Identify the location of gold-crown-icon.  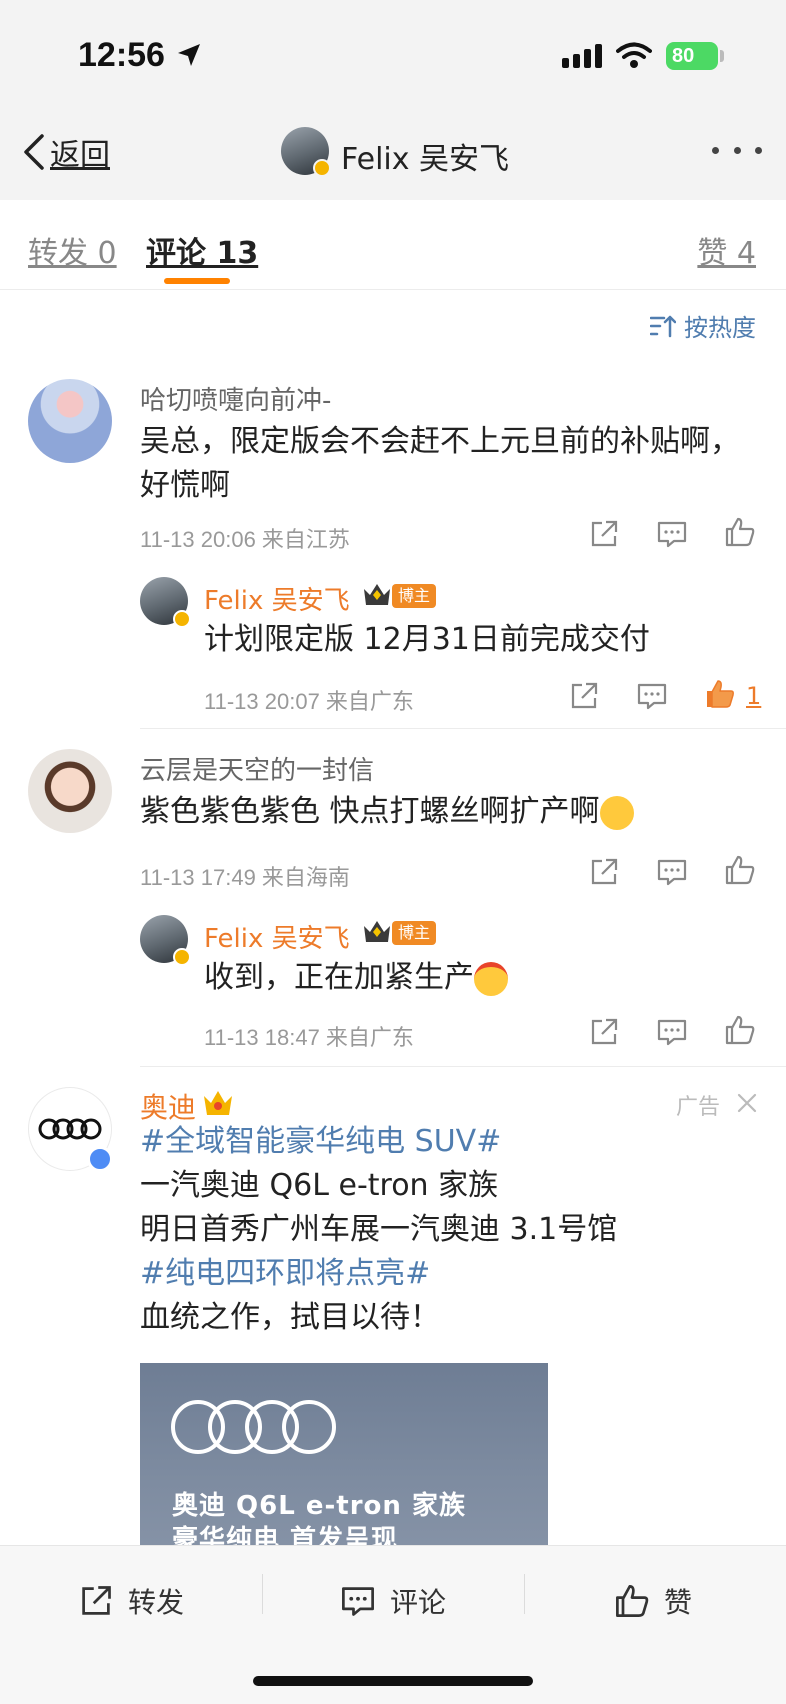
(218, 1103).